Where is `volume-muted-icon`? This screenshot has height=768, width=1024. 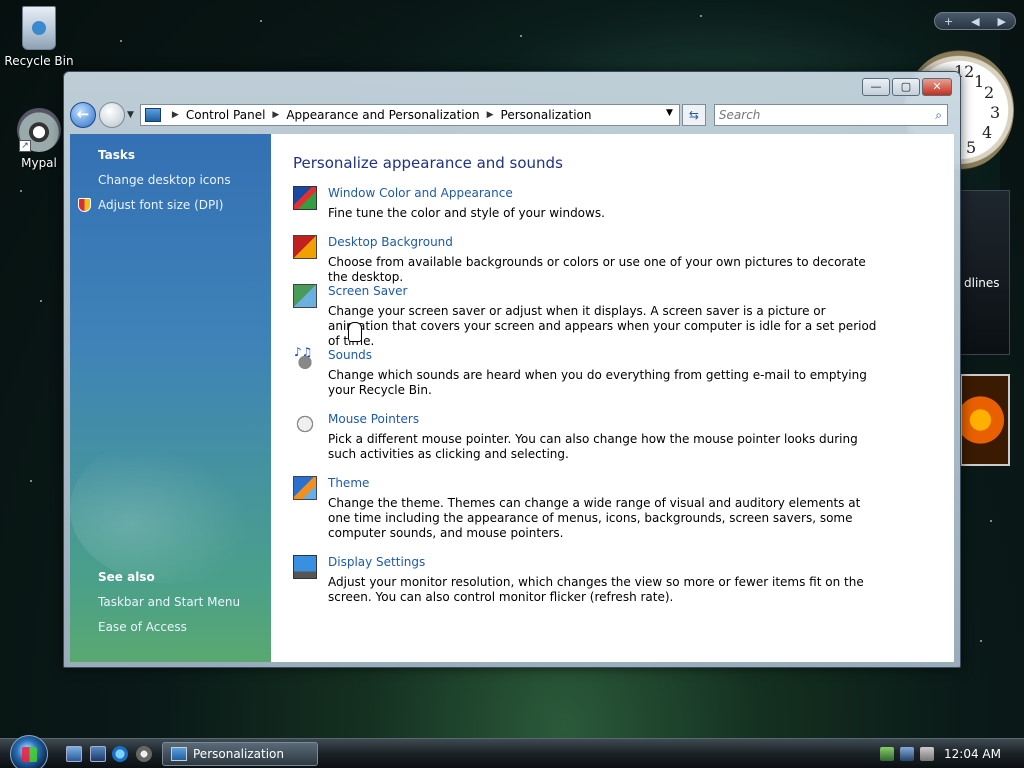
volume-muted-icon is located at coordinates (927, 754).